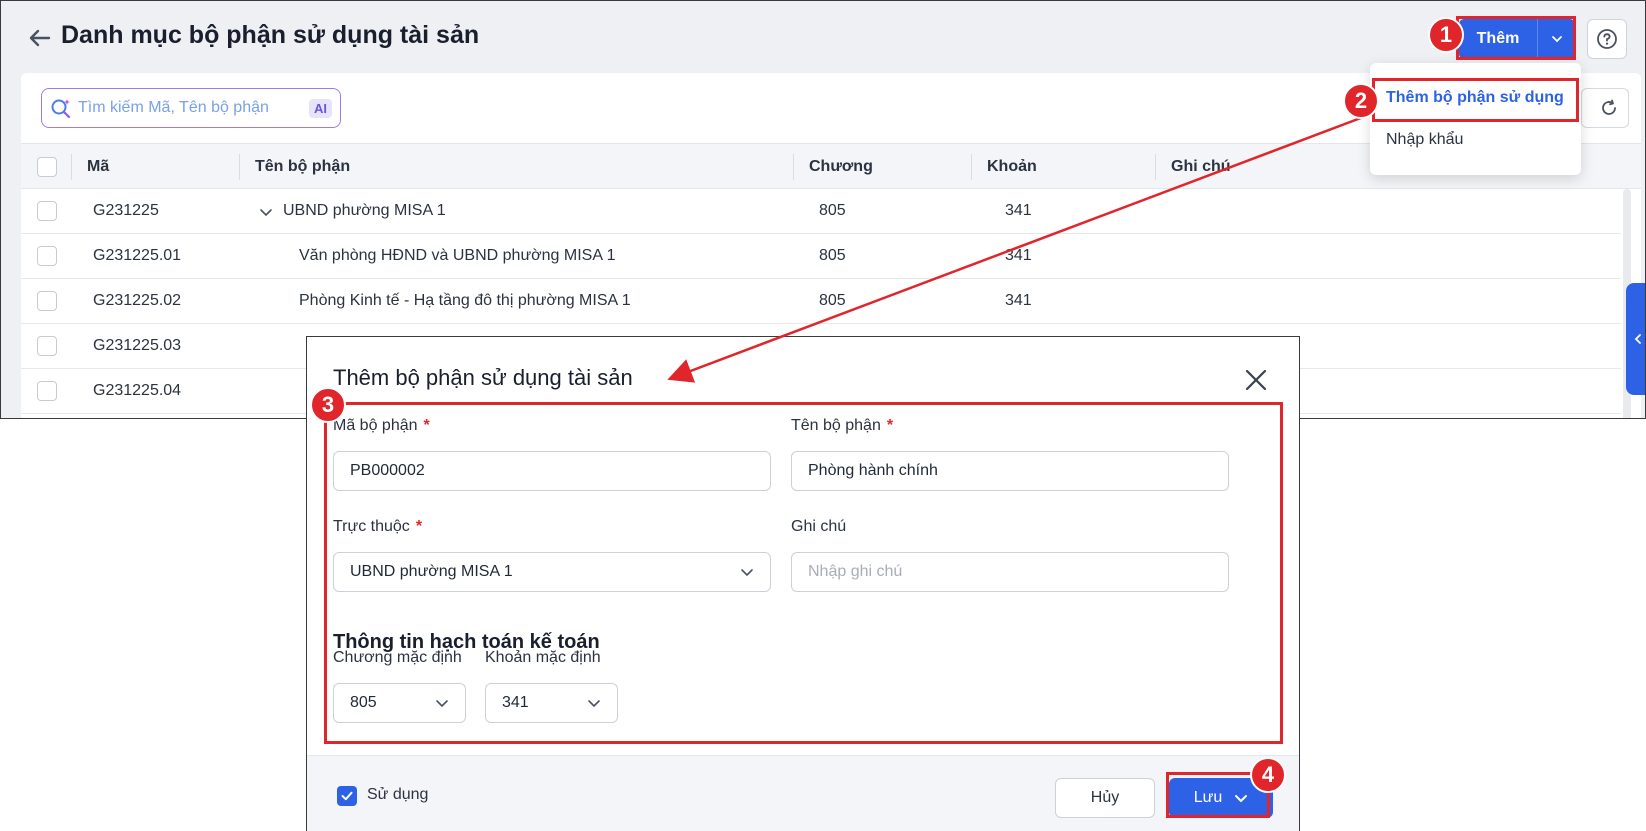  What do you see at coordinates (397, 795) in the screenshot?
I see `use-checkbox-label: Sử dụng` at bounding box center [397, 795].